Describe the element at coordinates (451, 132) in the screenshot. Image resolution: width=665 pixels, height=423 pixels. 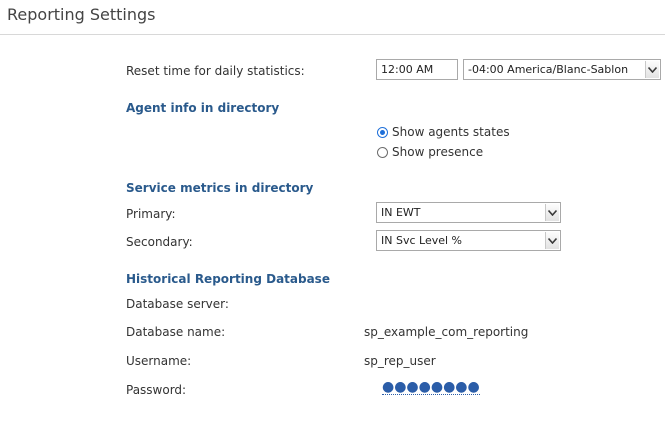
I see `radio-show-agents-states-label: Show agents states` at that location.